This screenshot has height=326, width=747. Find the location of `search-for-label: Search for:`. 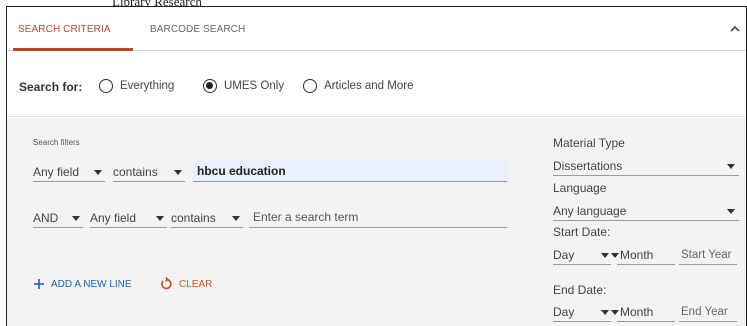

search-for-label: Search for: is located at coordinates (51, 87).